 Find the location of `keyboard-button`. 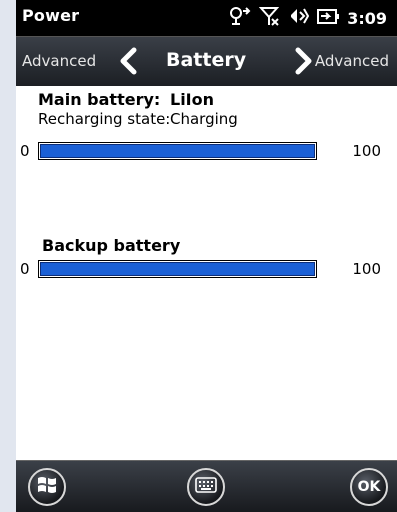

keyboard-button is located at coordinates (206, 487).